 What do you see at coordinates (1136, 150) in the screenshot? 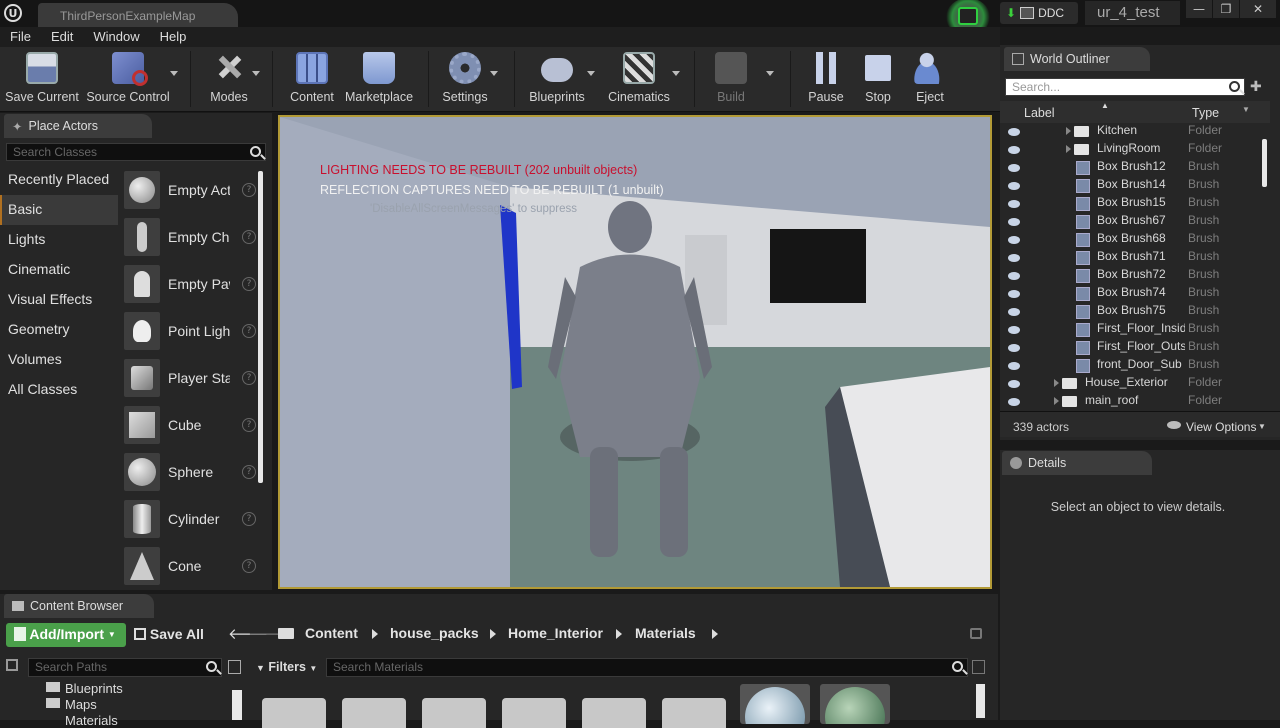
I see `outliner-row: LivingRoom Folder` at bounding box center [1136, 150].